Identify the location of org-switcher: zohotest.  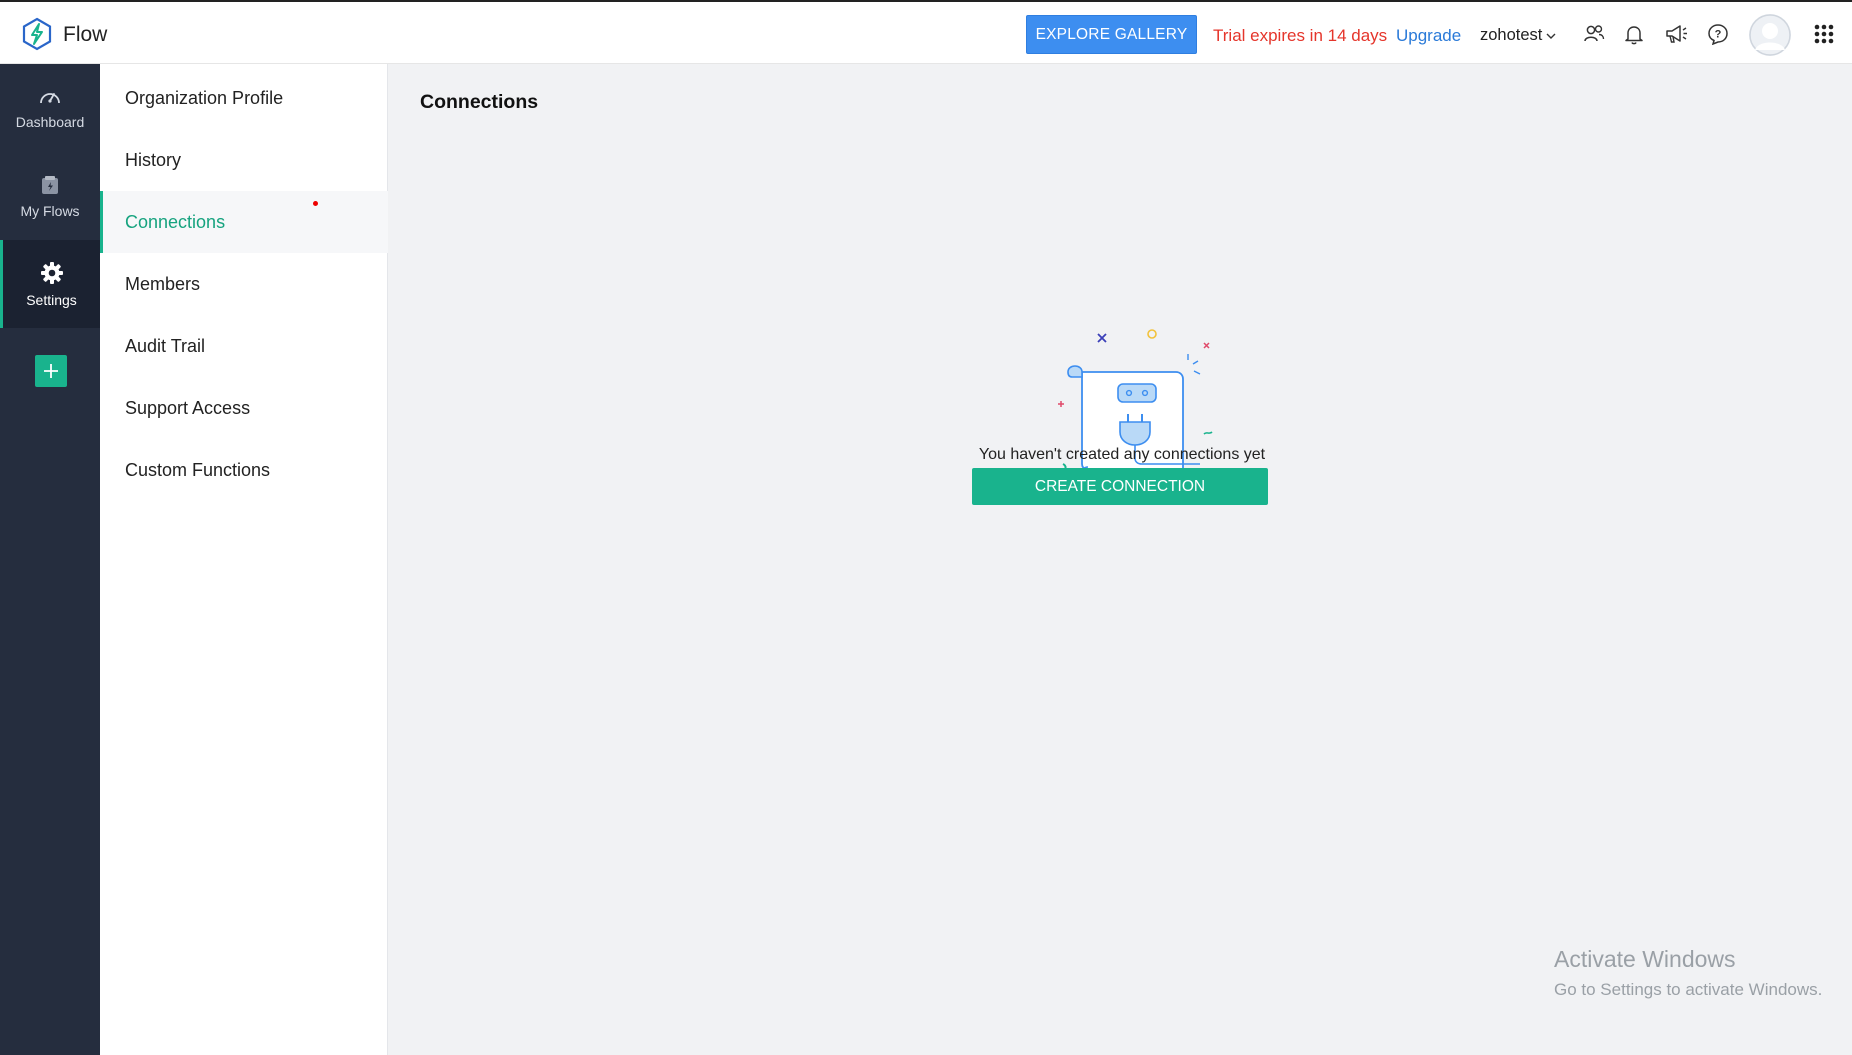
(1518, 35).